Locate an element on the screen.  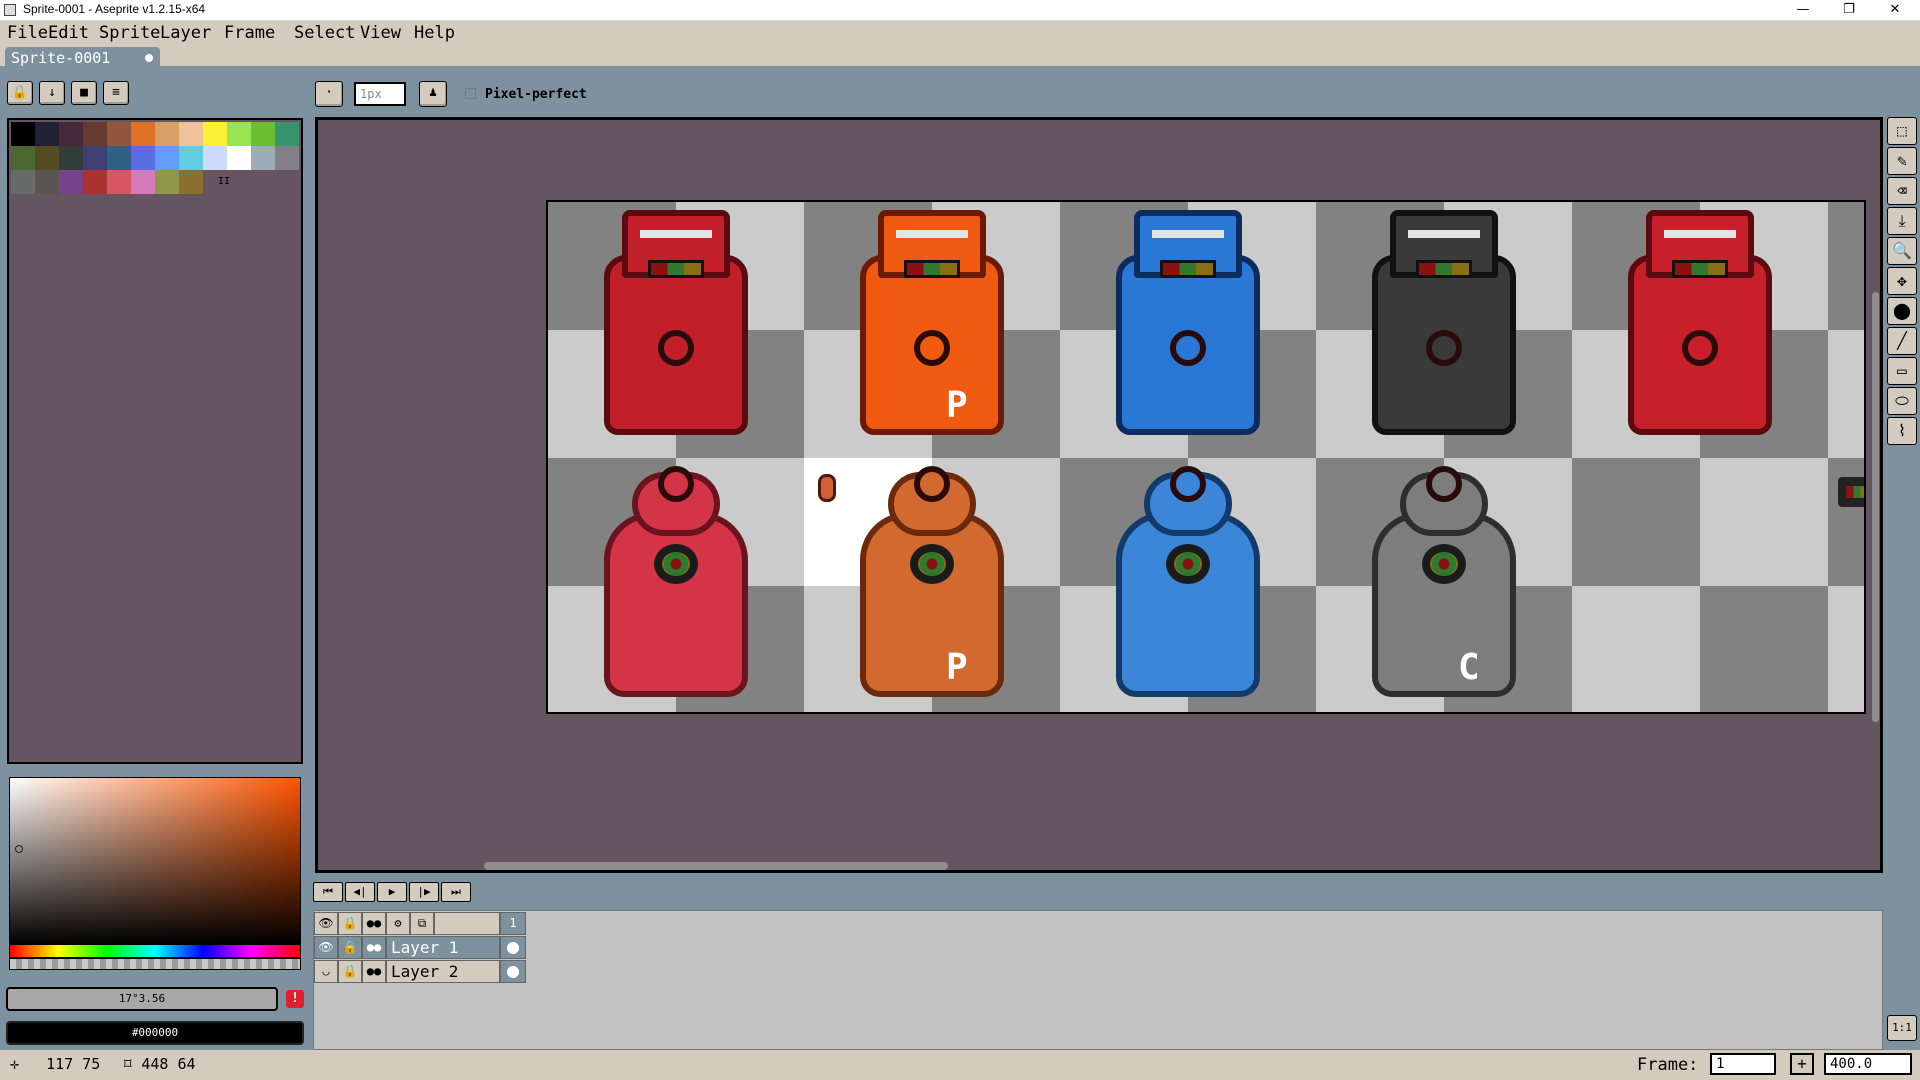
close-button: ✕ is located at coordinates (1895, 10).